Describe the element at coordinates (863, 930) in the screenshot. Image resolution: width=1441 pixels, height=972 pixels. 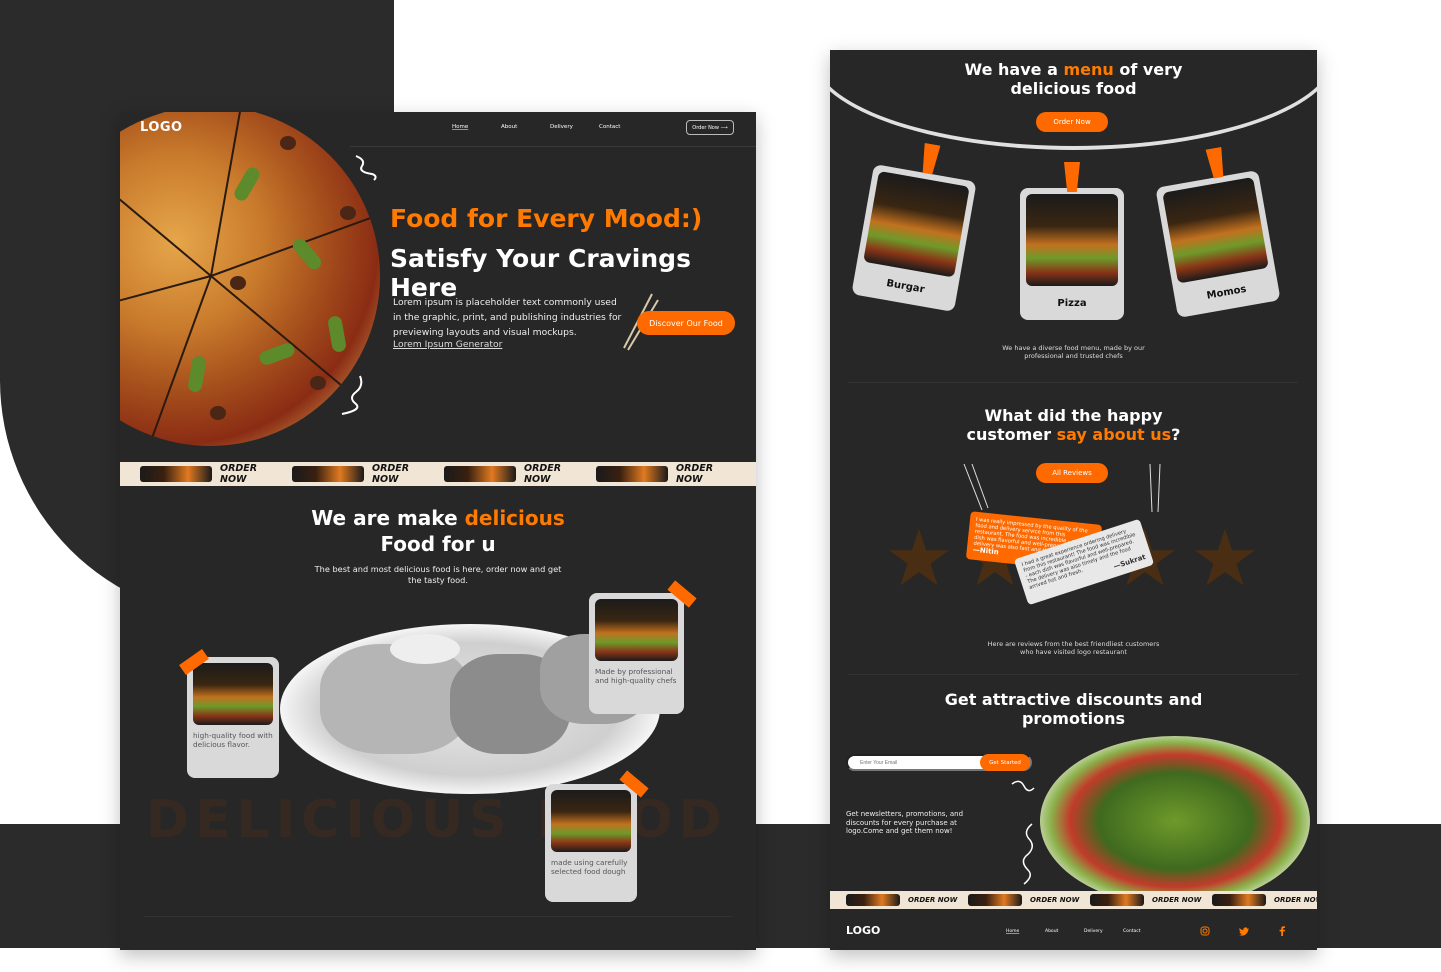
I see `footer-logo: LOGO` at that location.